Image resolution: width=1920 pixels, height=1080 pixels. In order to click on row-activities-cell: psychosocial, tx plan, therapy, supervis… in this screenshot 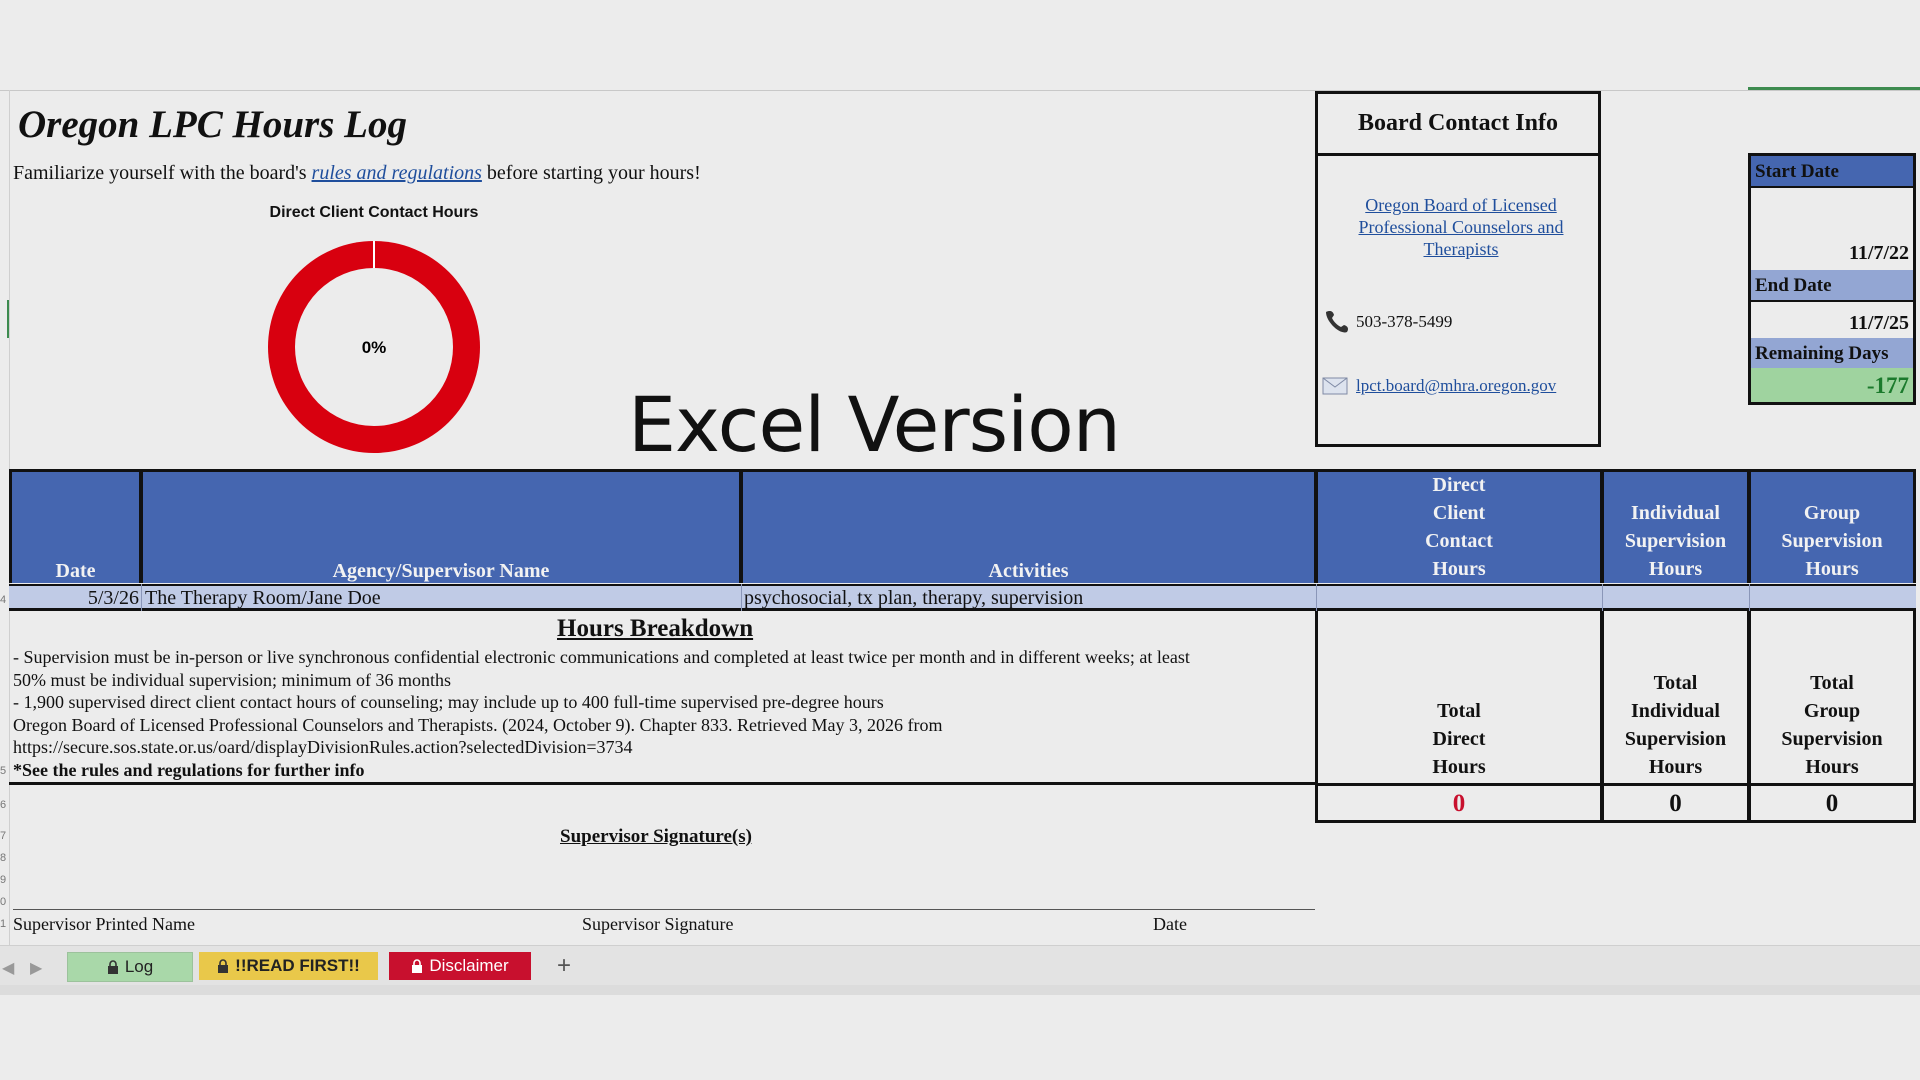, I will do `click(913, 598)`.